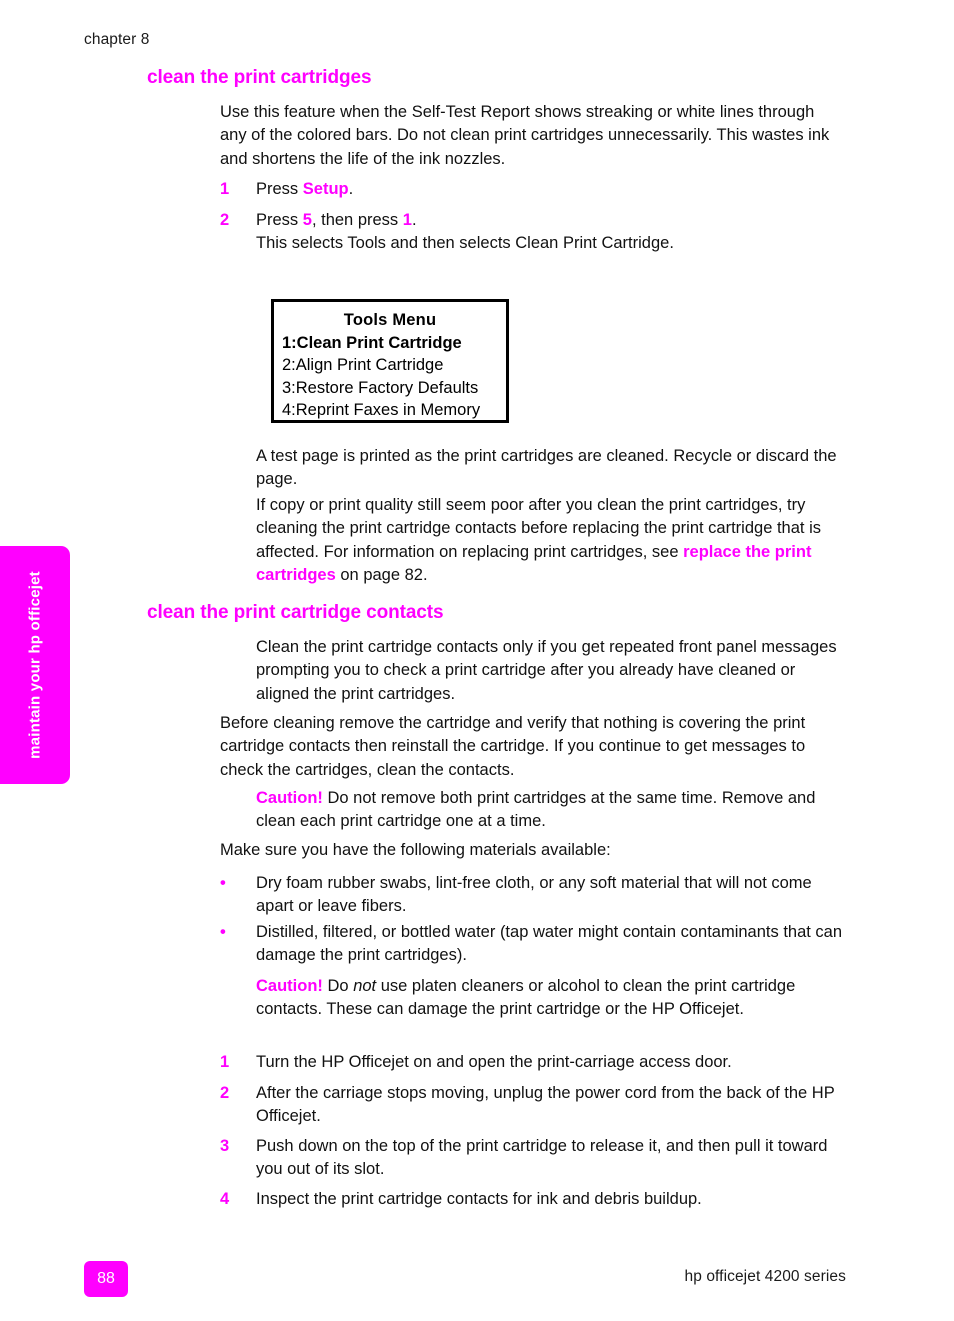 Image resolution: width=954 pixels, height=1321 pixels. Describe the element at coordinates (117, 39) in the screenshot. I see `chapter-header: chapter 8` at that location.